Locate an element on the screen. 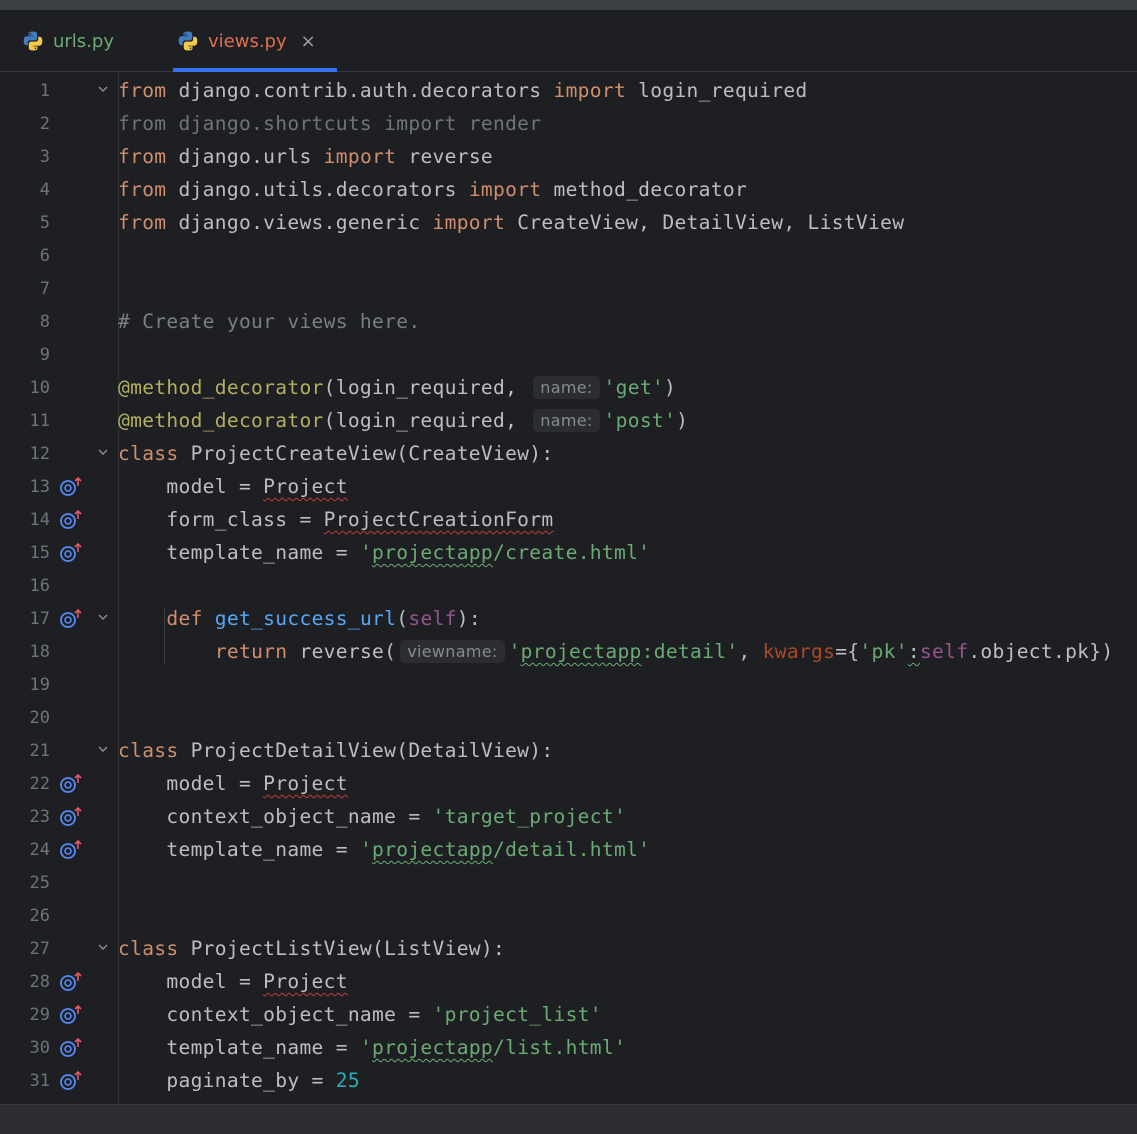  code-text: form_class = ProjectCreationForm is located at coordinates (336, 519).